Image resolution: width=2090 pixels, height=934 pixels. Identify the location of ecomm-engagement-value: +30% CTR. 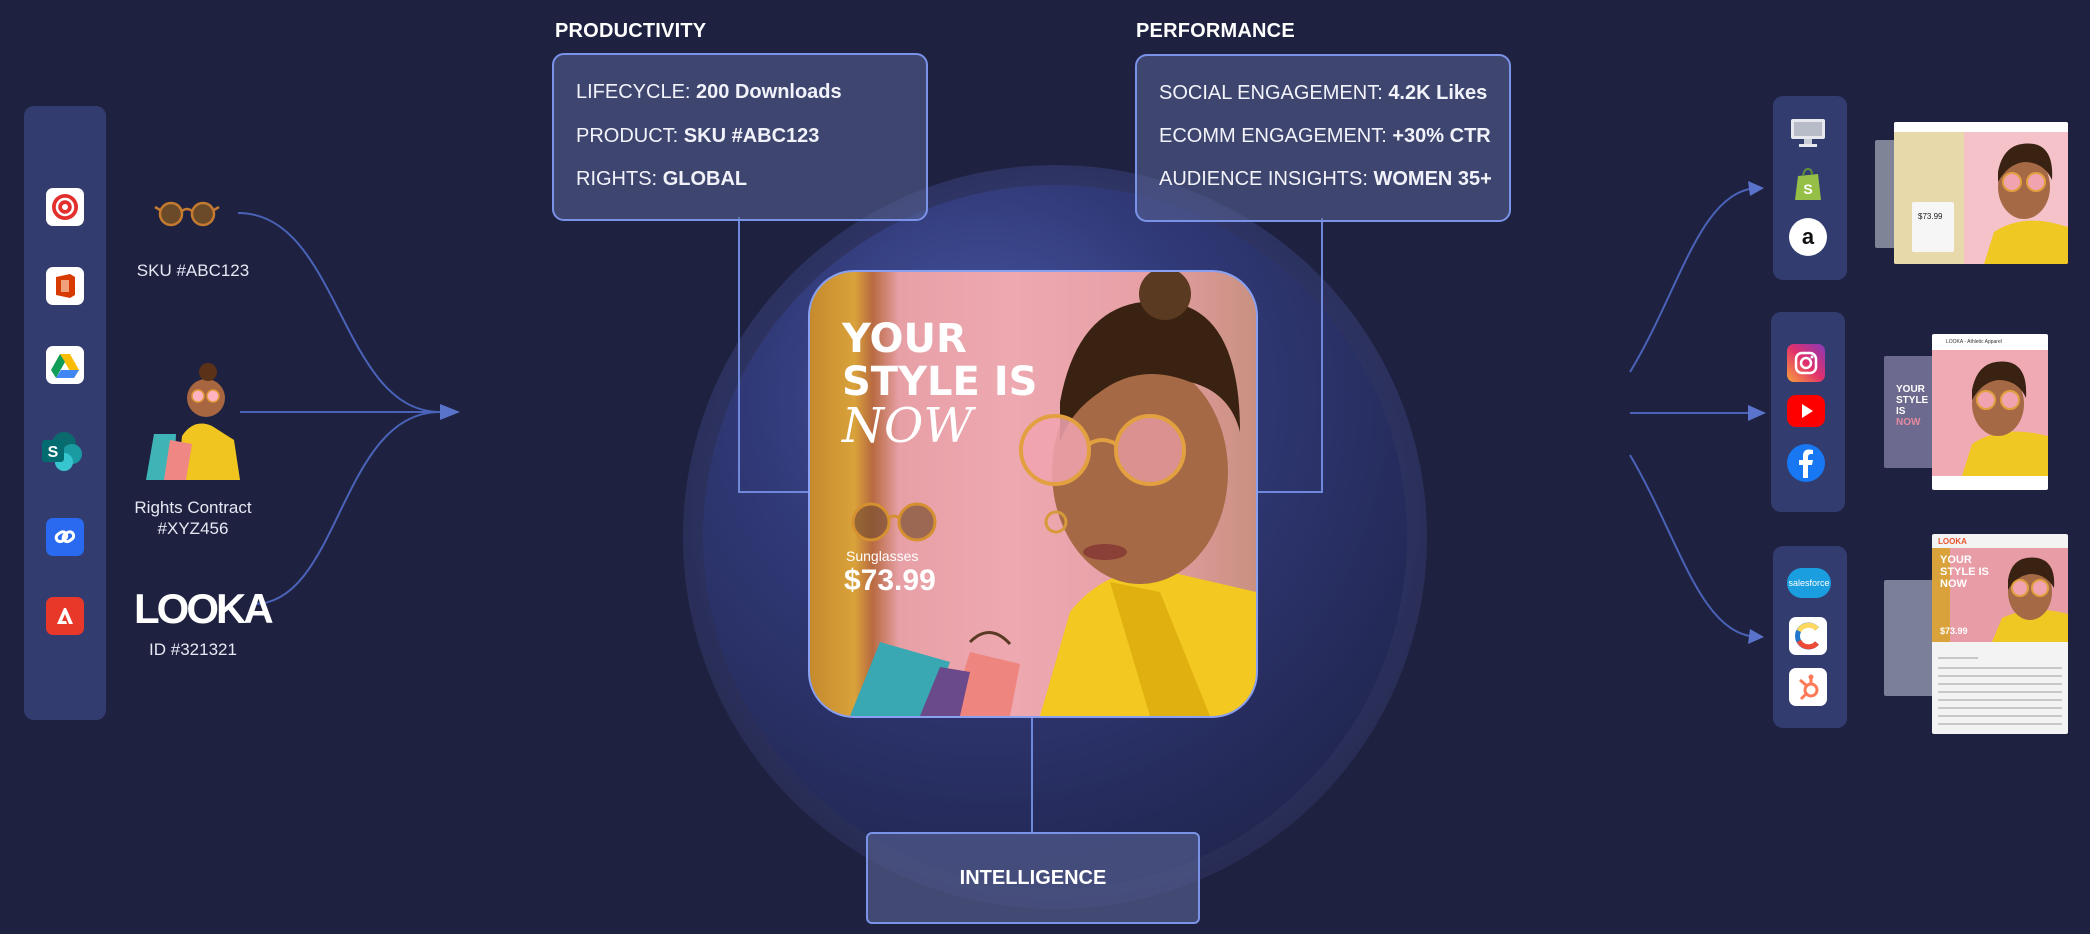
(1441, 136).